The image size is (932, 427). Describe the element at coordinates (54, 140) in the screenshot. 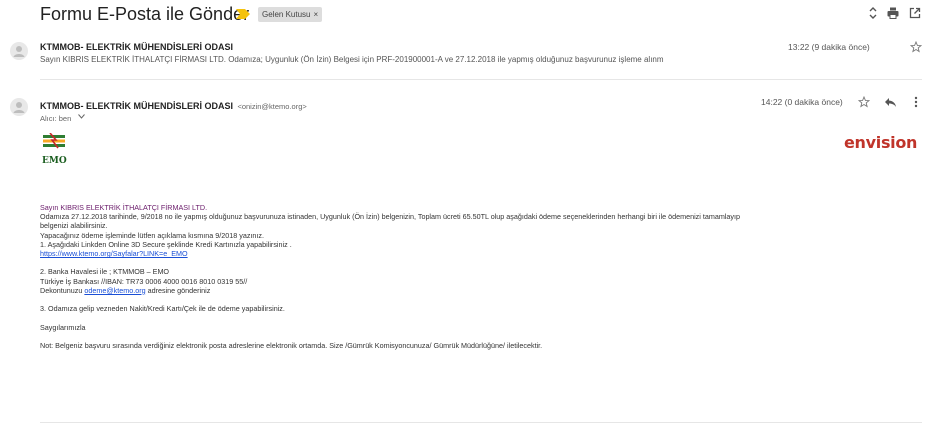

I see `emo-logo-icon` at that location.